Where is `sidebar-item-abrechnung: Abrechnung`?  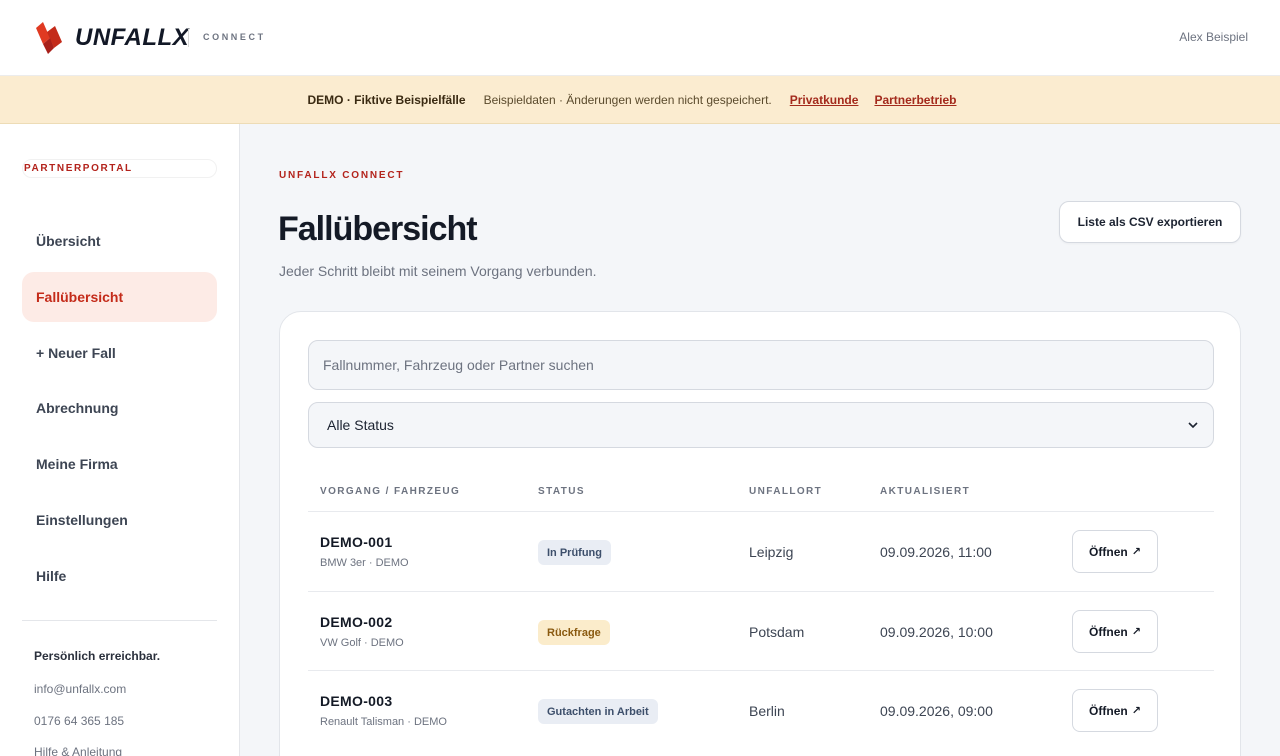
sidebar-item-abrechnung: Abrechnung is located at coordinates (119, 408).